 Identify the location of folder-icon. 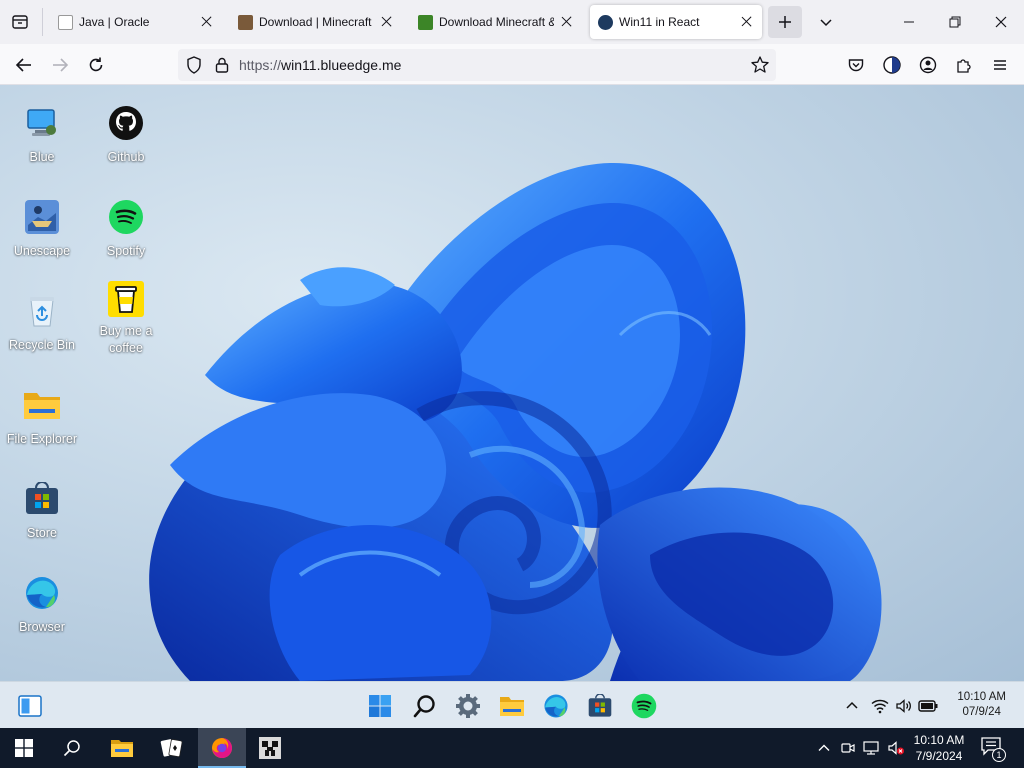
(42, 405).